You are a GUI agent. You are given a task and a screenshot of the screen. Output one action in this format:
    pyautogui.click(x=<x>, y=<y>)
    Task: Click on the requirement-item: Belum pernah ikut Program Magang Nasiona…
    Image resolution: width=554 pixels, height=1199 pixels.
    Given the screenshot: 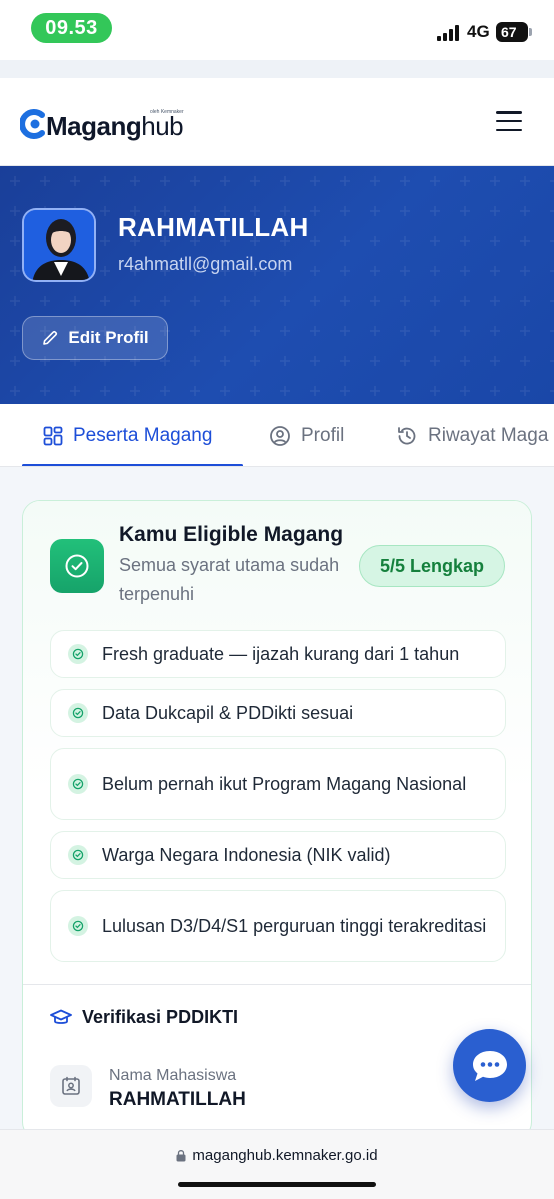 What is the action you would take?
    pyautogui.click(x=278, y=784)
    